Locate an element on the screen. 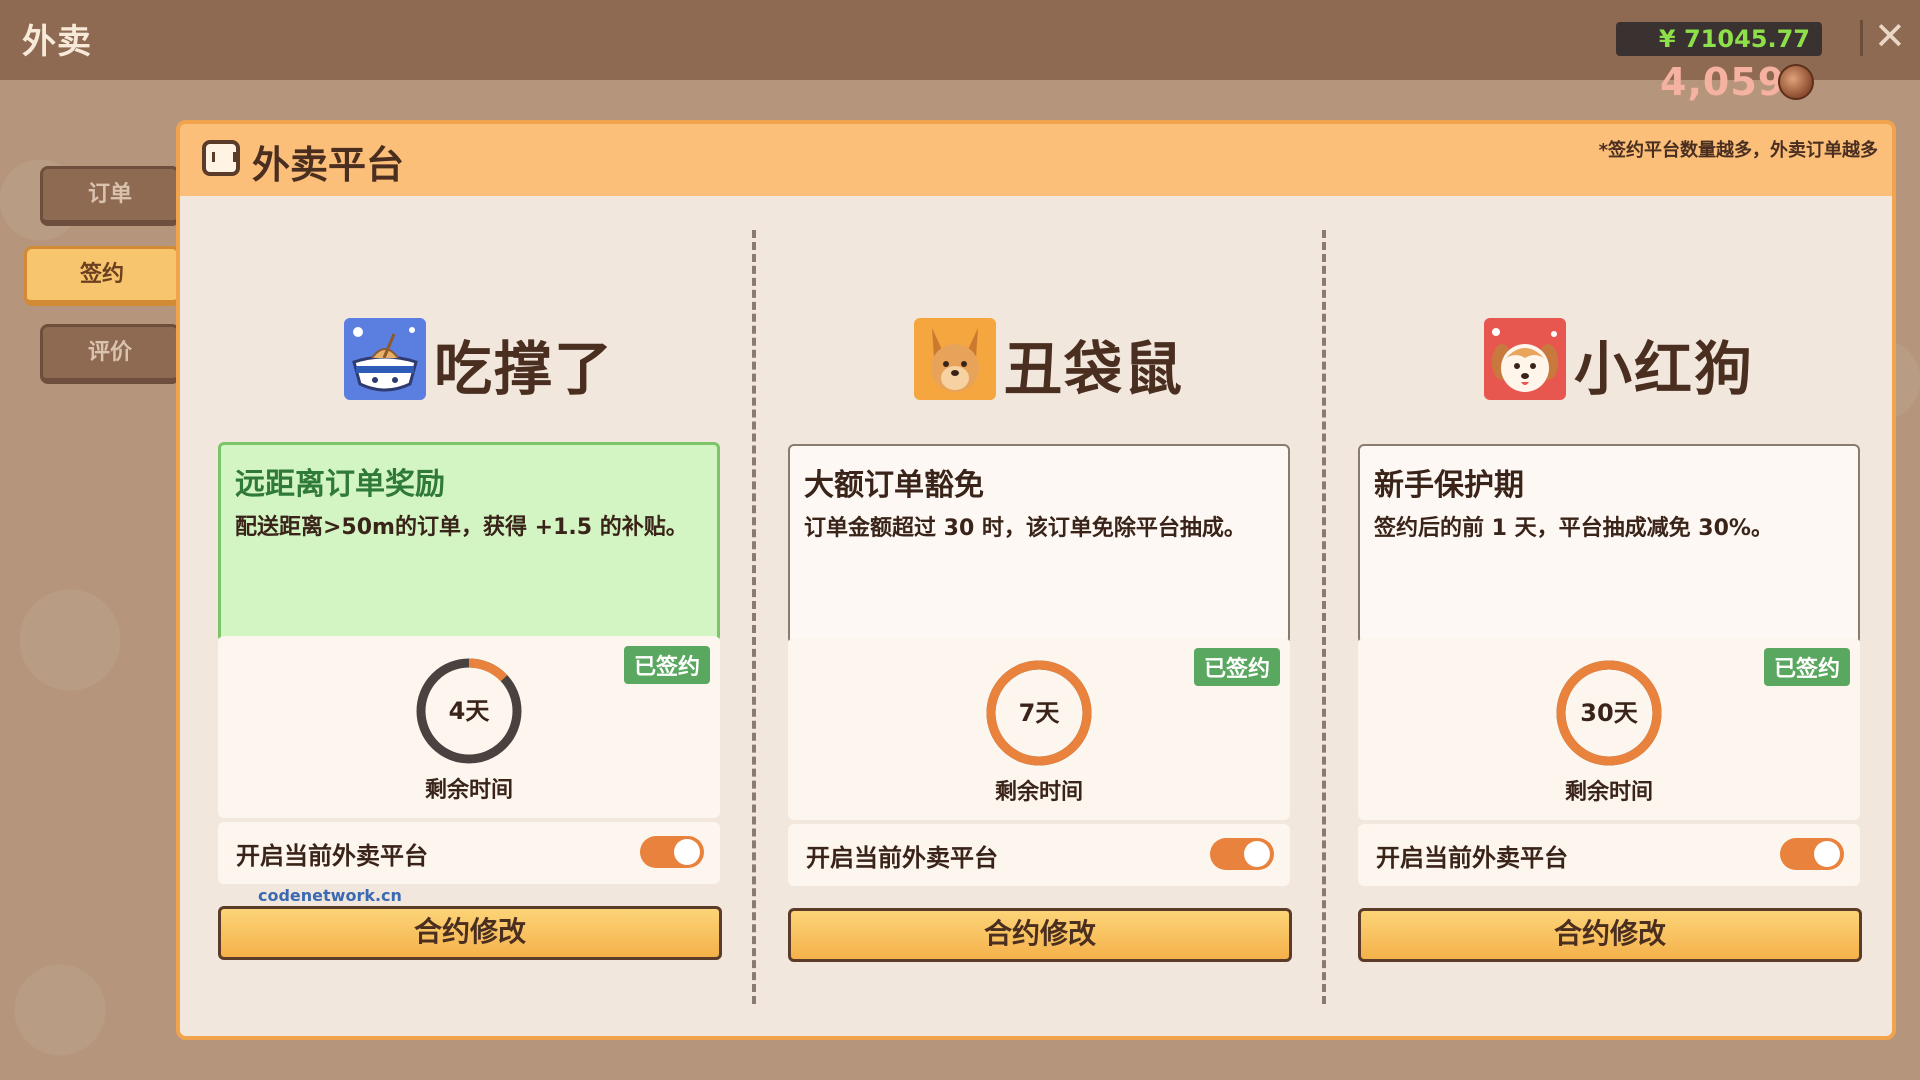 Image resolution: width=1920 pixels, height=1080 pixels. panel-note: *签约平台数量越多，外卖订单越多 is located at coordinates (1738, 150).